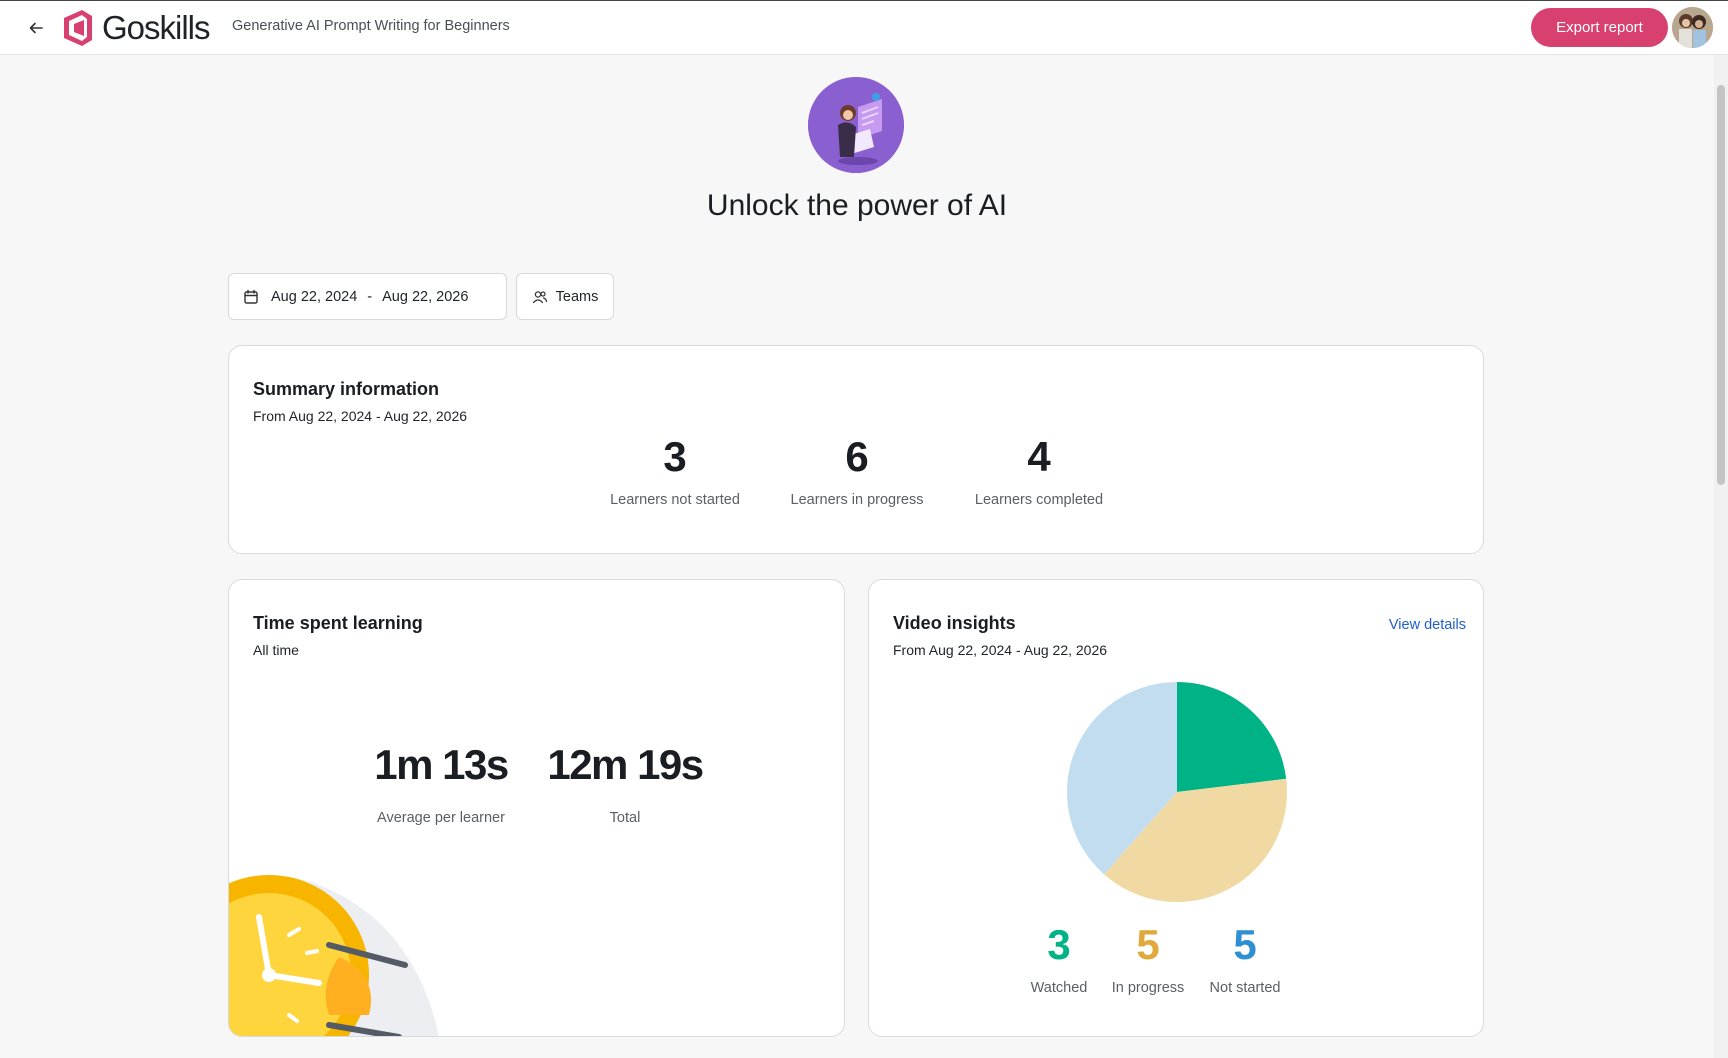  I want to click on course-illustration, so click(856, 125).